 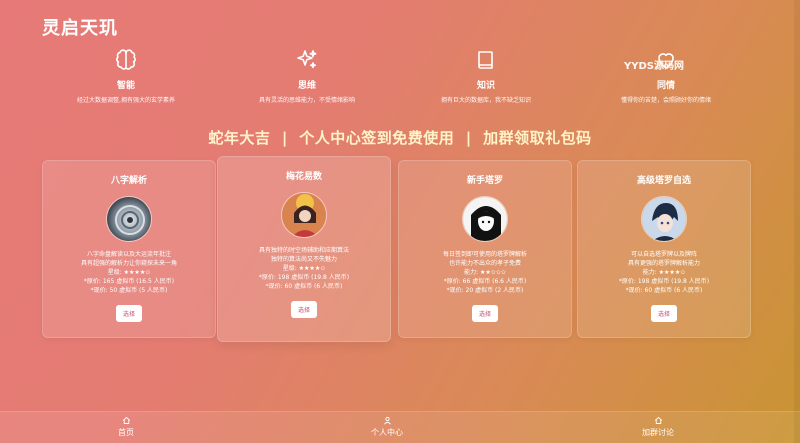 What do you see at coordinates (485, 86) in the screenshot?
I see `feature-title: 知识` at bounding box center [485, 86].